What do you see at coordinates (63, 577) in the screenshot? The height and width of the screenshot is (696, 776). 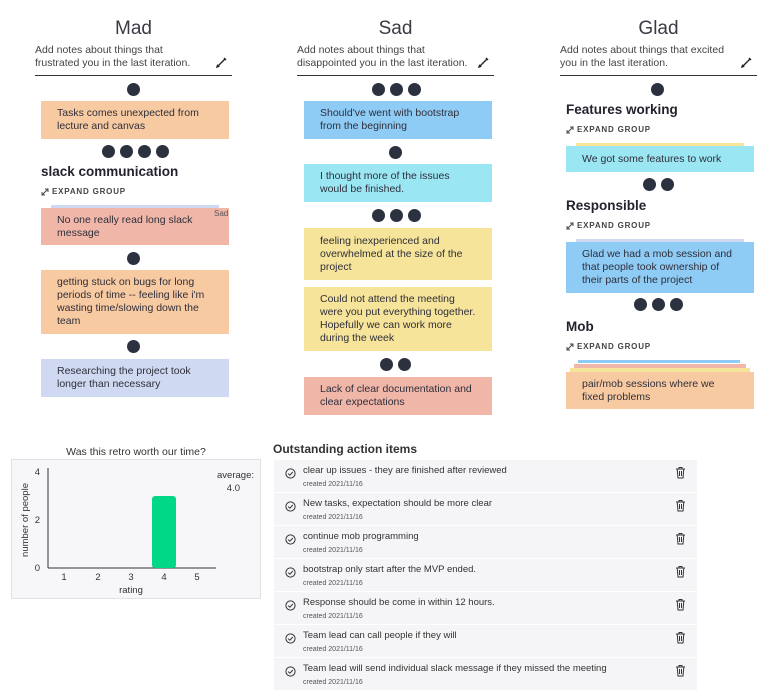 I see `x-tick-label: 1` at bounding box center [63, 577].